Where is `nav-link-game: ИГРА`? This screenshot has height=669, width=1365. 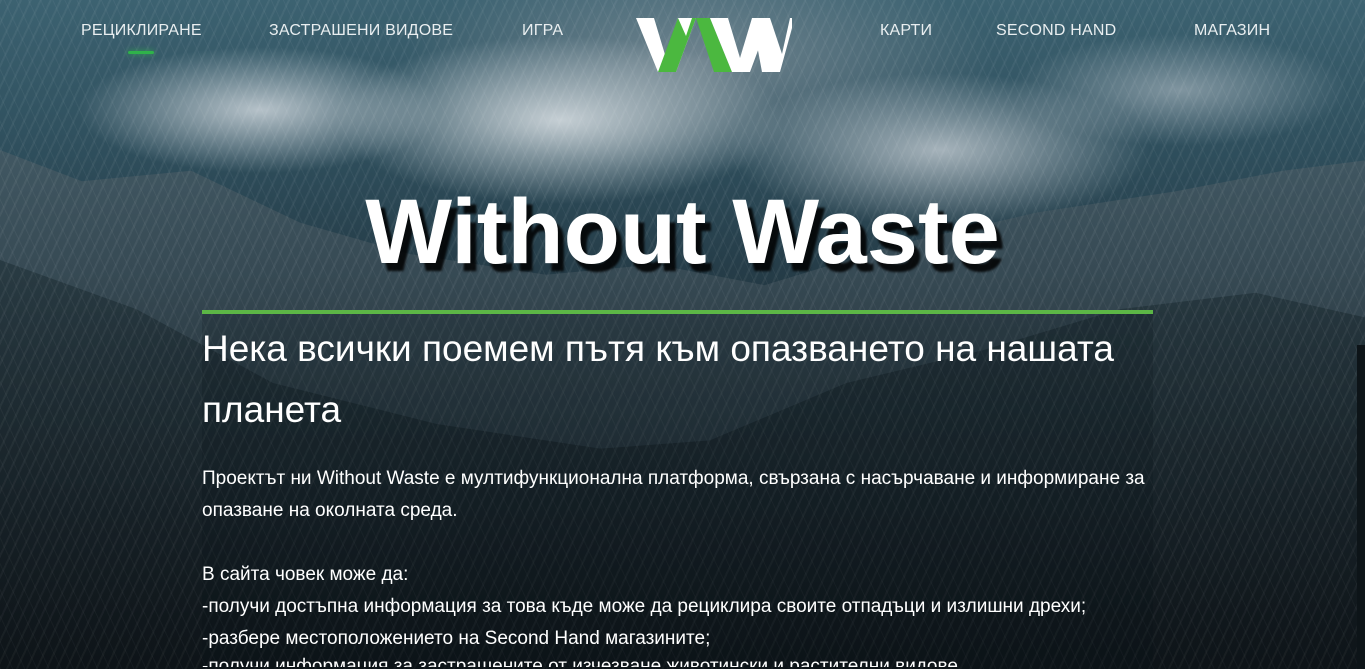
nav-link-game: ИГРА is located at coordinates (542, 31).